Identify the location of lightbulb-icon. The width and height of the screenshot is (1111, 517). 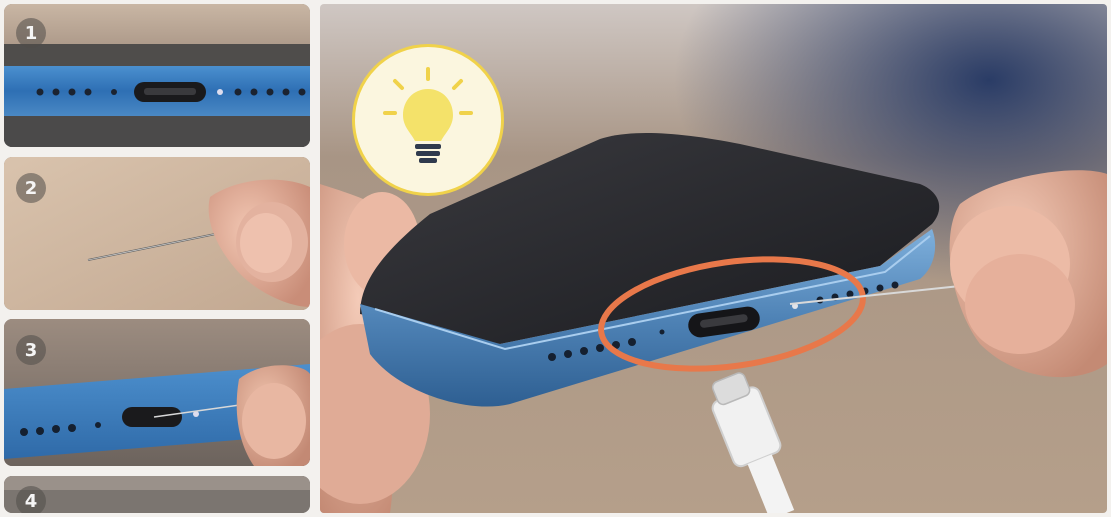
(428, 115).